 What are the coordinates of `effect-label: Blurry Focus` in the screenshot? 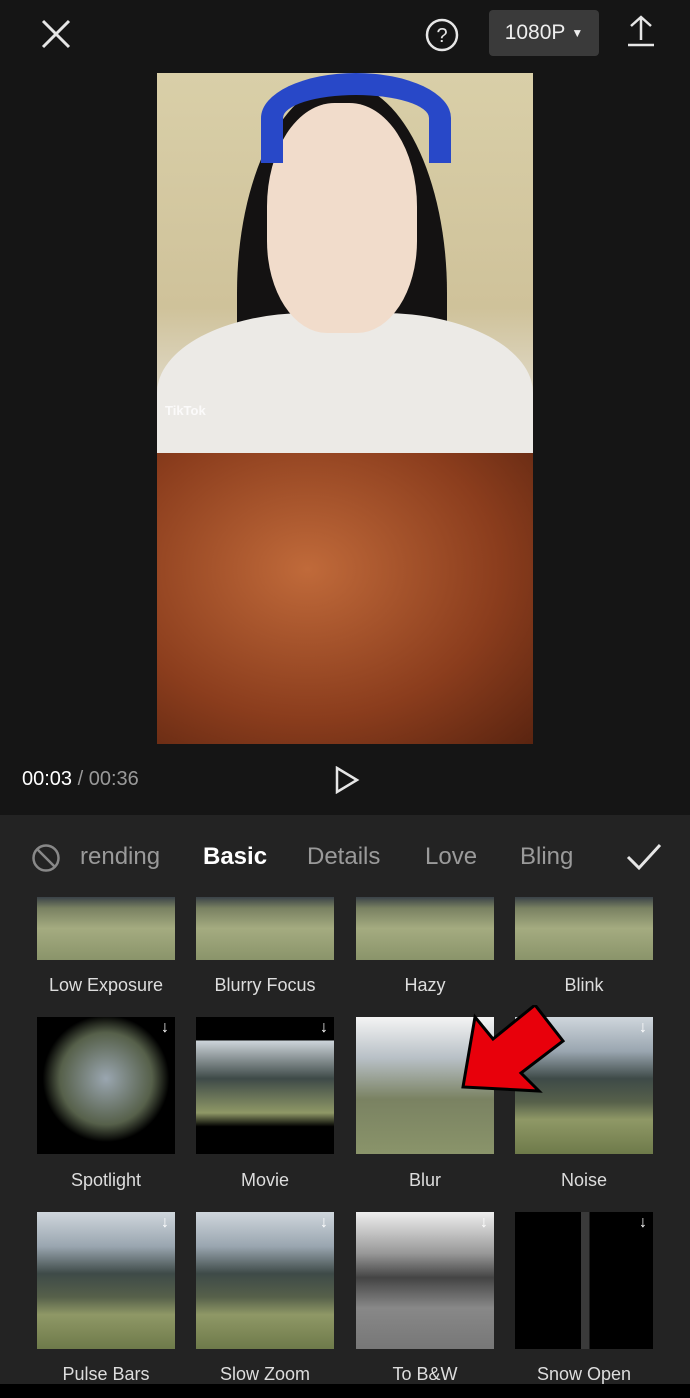 It's located at (265, 985).